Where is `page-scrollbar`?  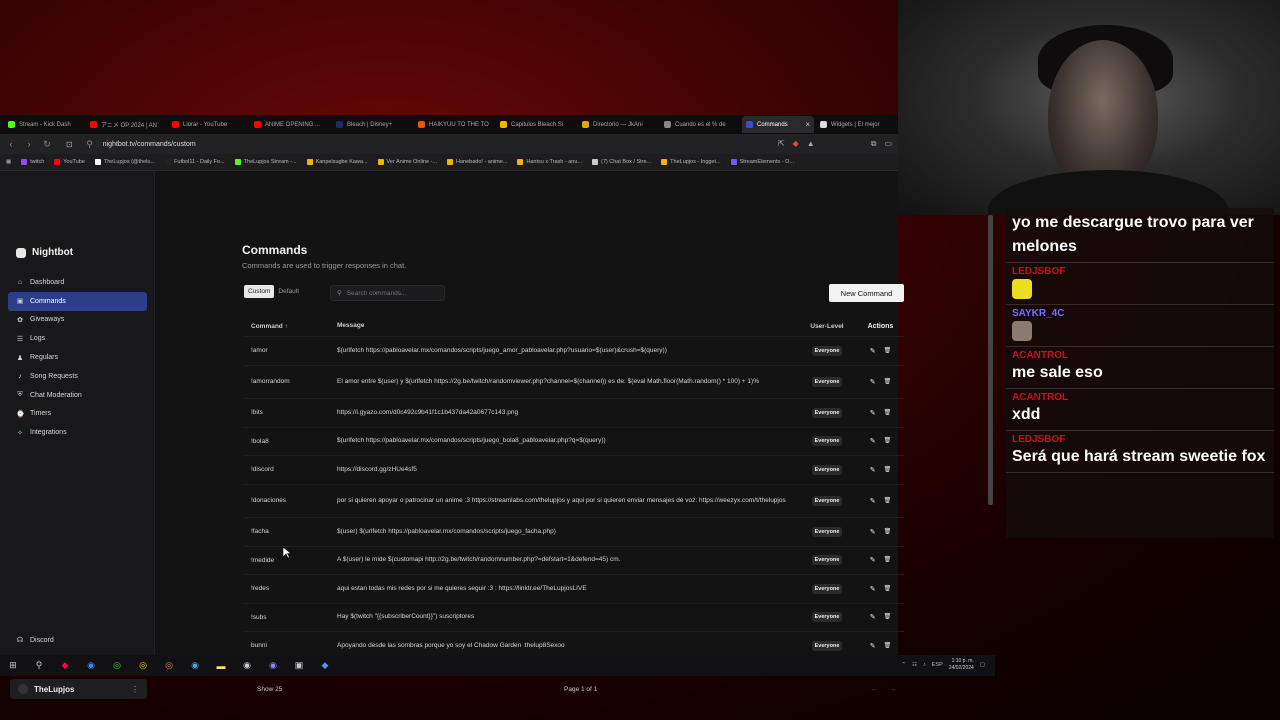 page-scrollbar is located at coordinates (990, 360).